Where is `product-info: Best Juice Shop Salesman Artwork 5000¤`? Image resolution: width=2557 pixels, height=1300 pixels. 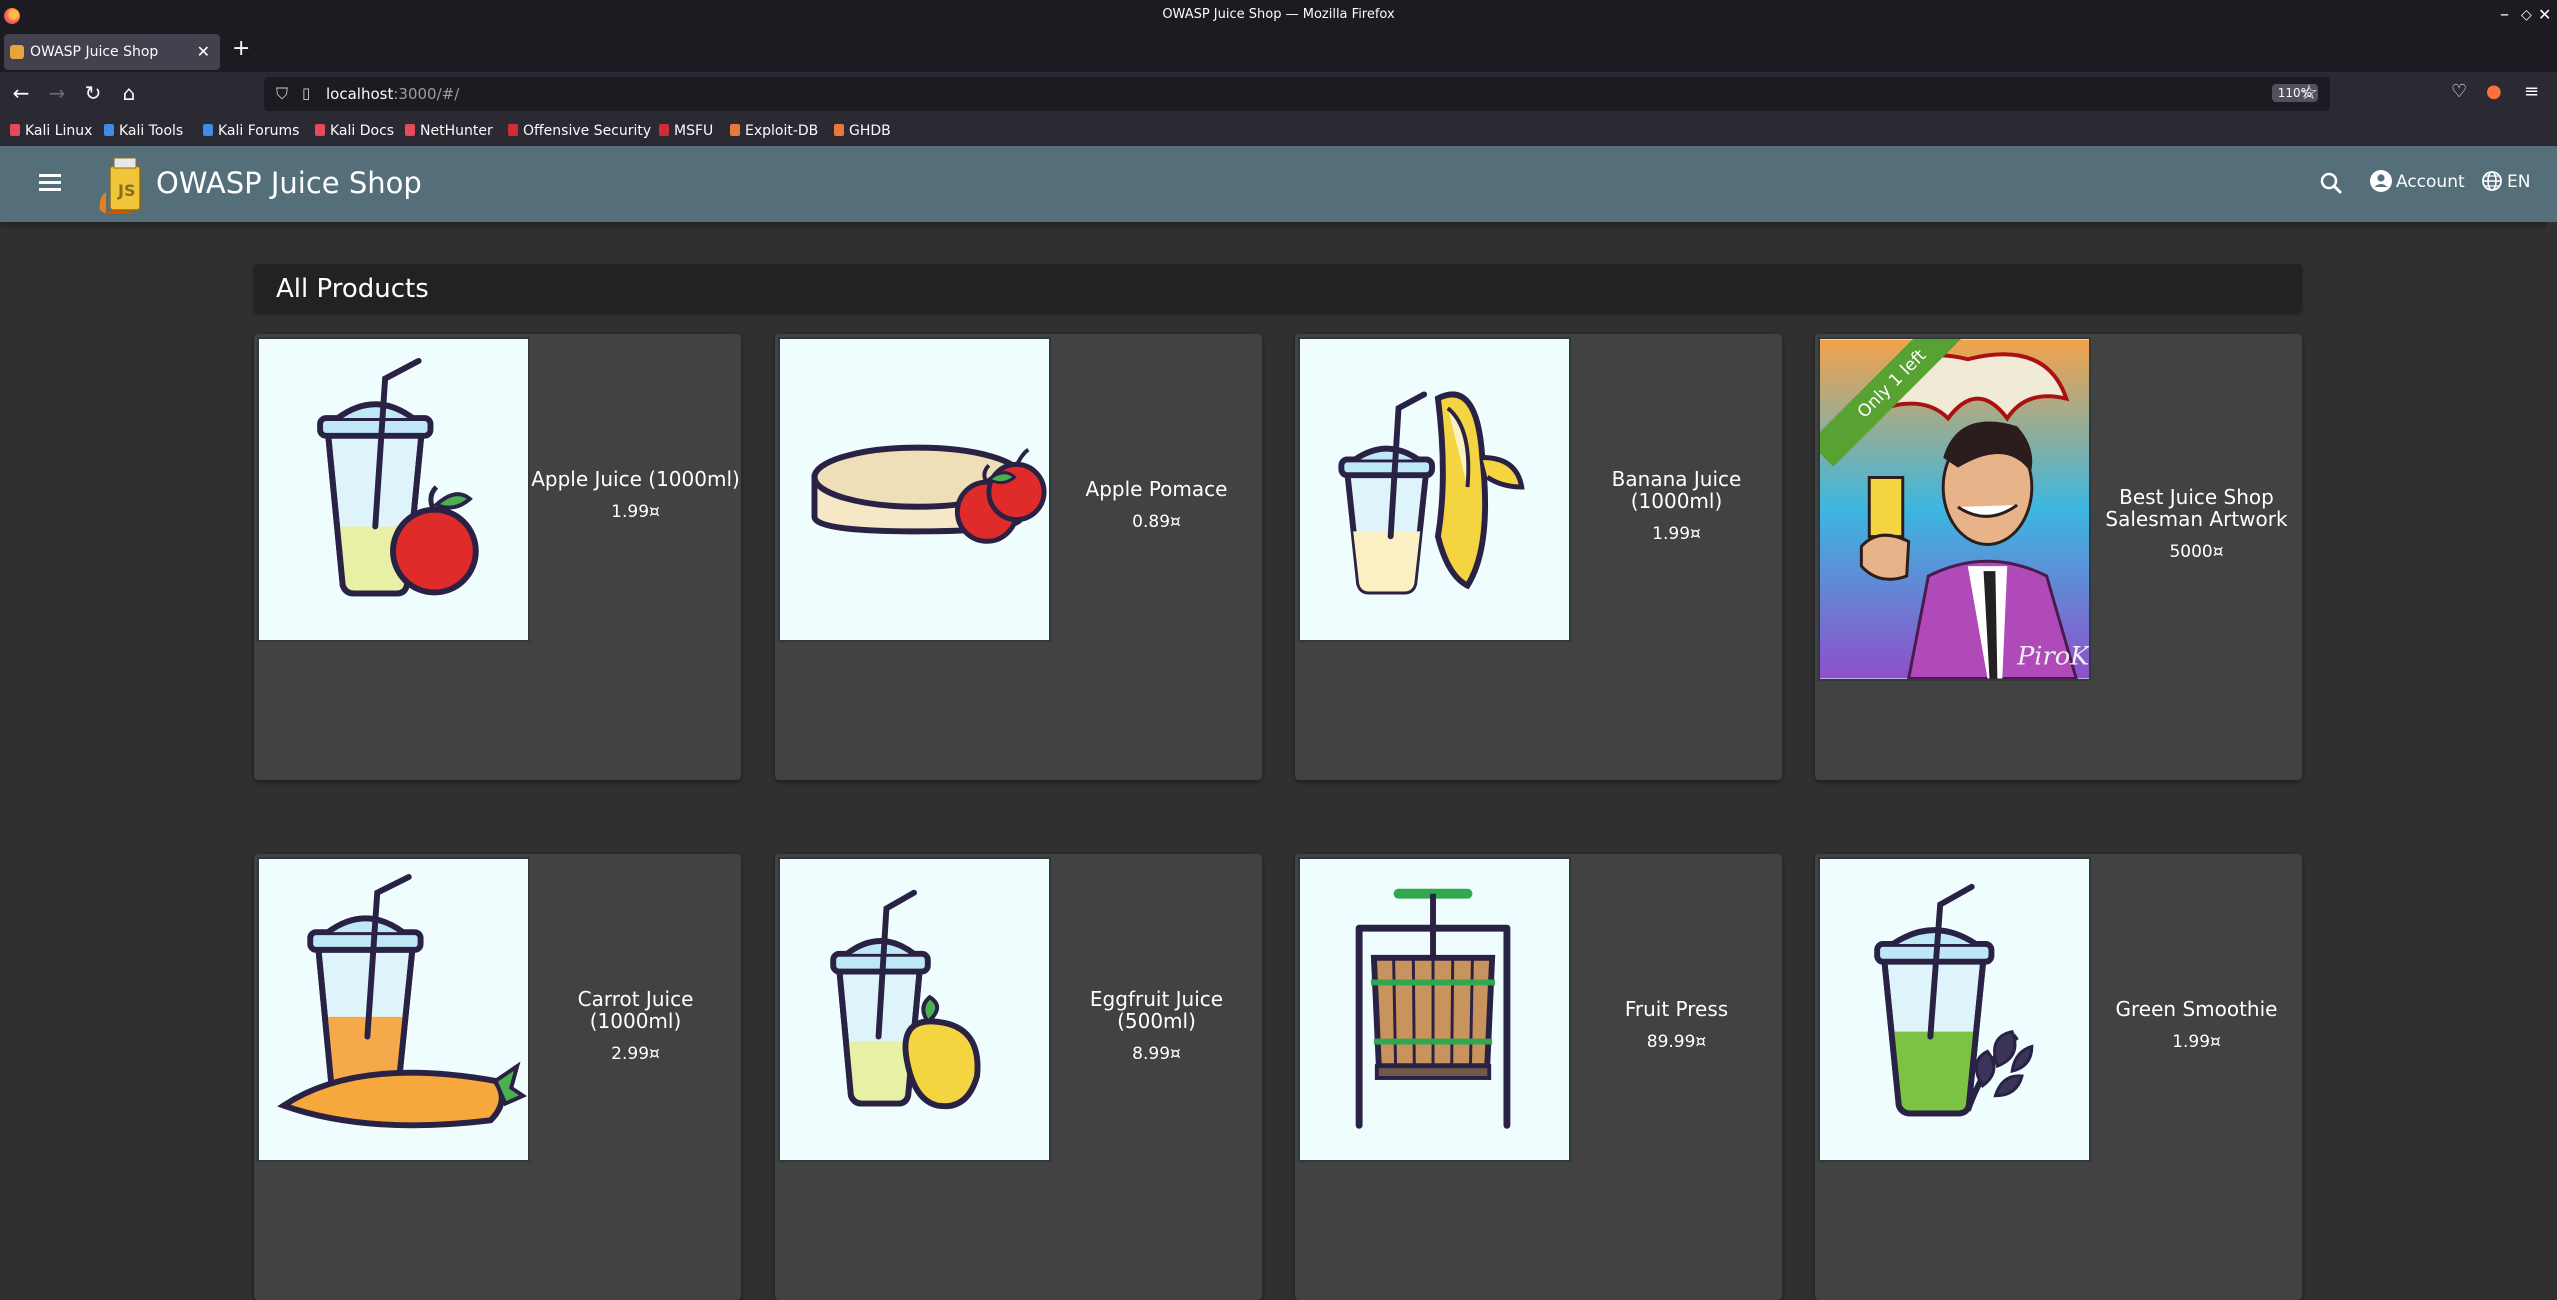 product-info: Best Juice Shop Salesman Artwork 5000¤ is located at coordinates (2196, 524).